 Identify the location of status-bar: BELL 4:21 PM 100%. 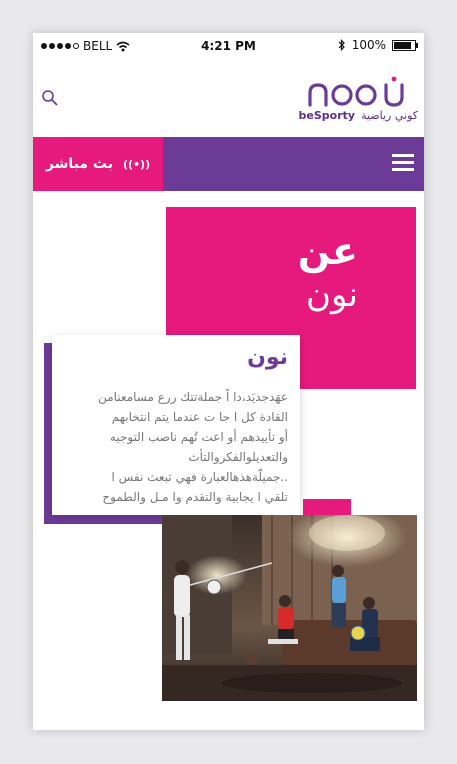
(228, 46).